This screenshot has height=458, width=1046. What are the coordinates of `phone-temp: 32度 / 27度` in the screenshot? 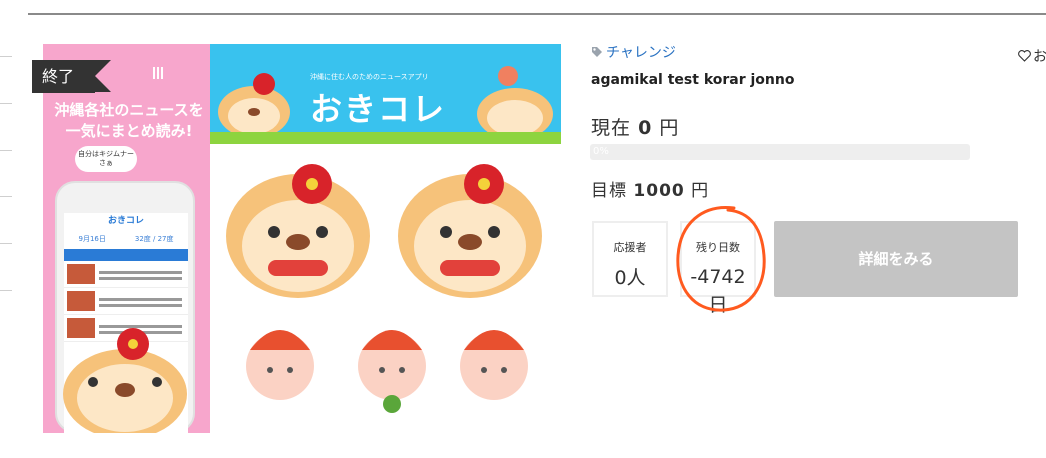 It's located at (154, 239).